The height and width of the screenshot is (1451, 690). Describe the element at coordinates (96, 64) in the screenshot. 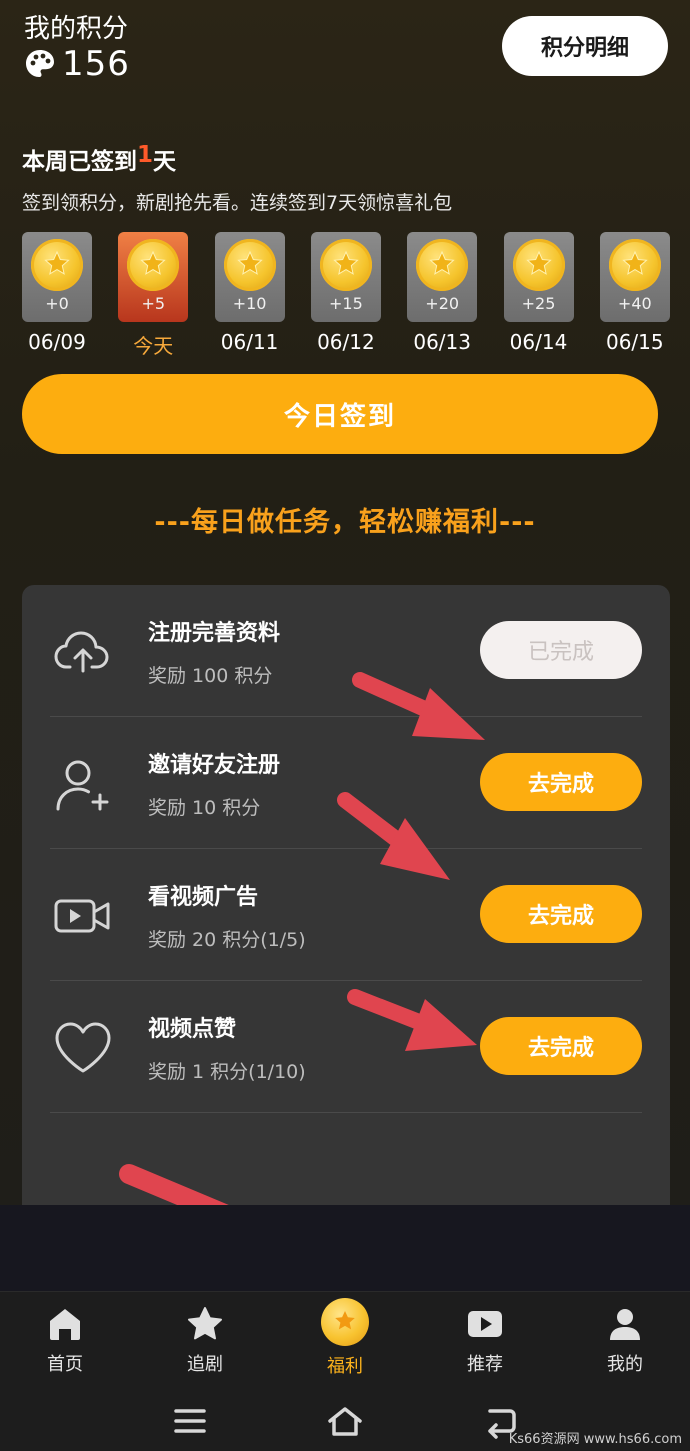

I see `points-value: 156` at that location.